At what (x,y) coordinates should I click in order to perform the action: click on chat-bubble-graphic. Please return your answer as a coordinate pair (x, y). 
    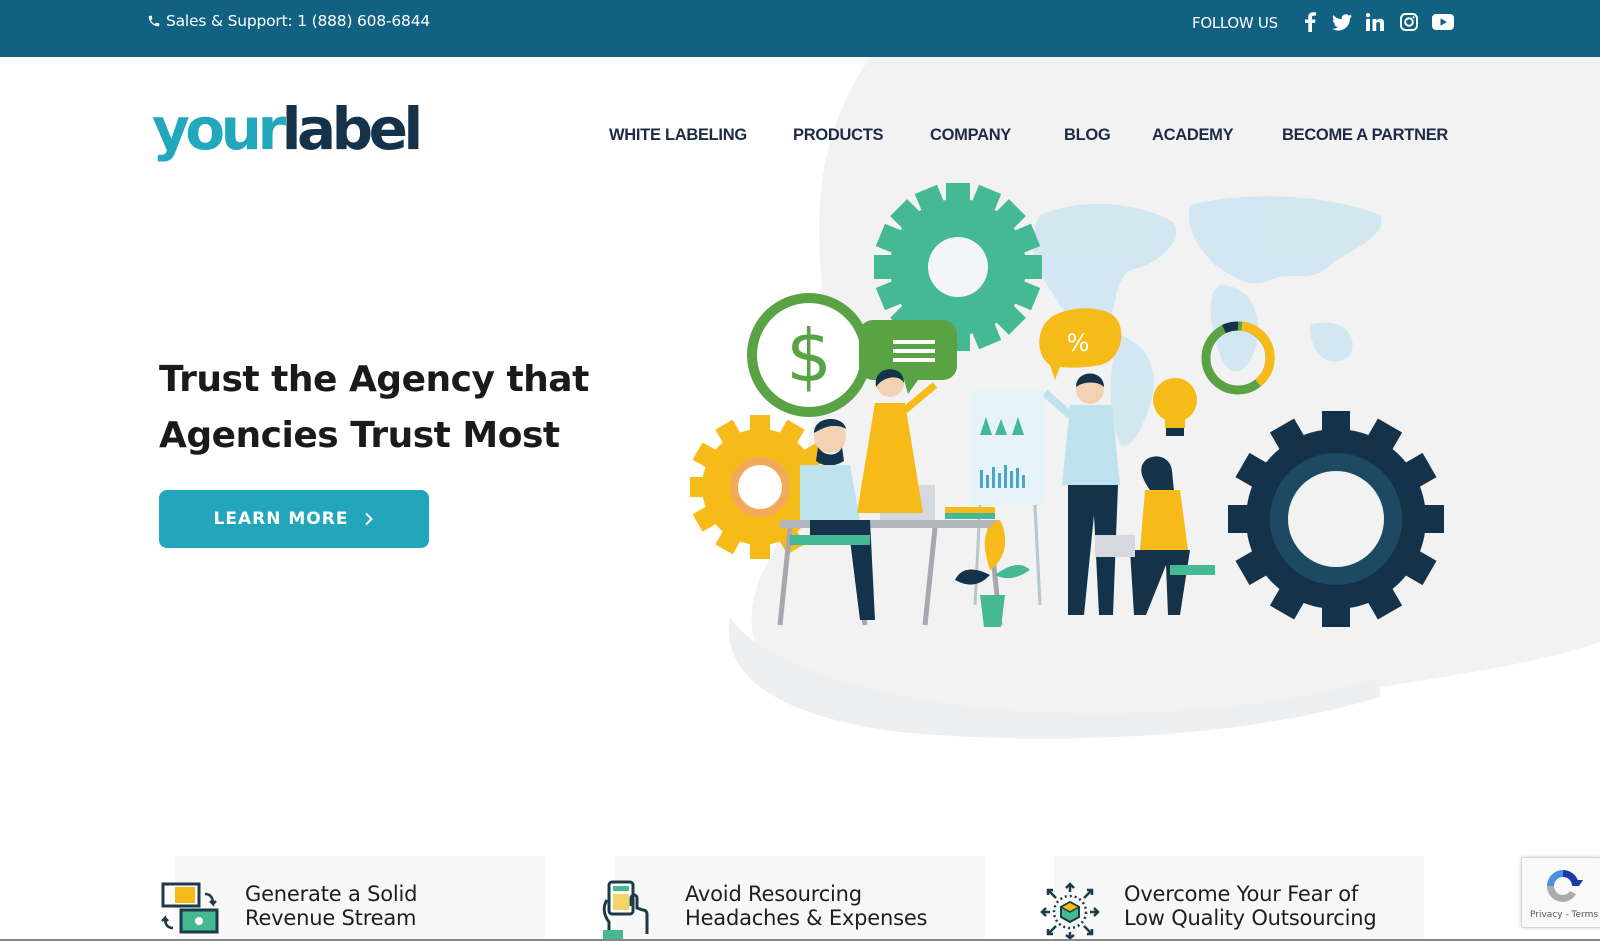
    Looking at the image, I should click on (908, 357).